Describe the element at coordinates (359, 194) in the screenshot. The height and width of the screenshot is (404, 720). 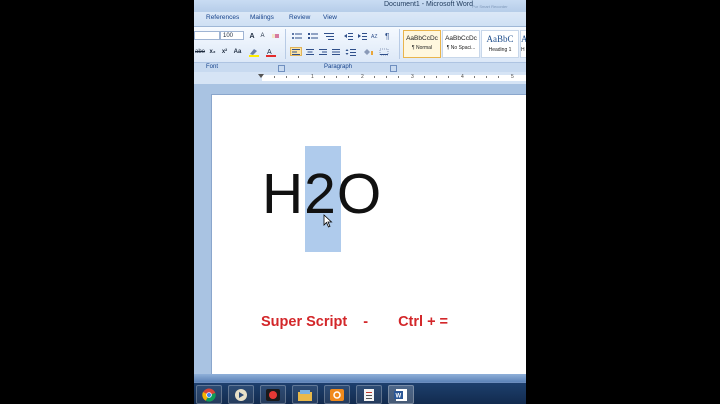
I see `formula-letter-o: O` at that location.